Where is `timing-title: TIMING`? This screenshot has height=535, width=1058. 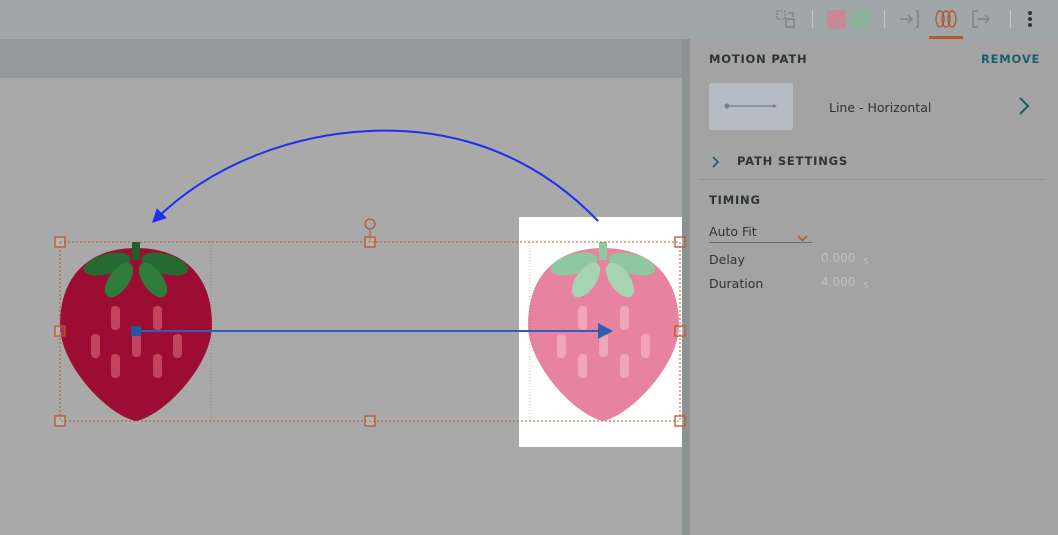
timing-title: TIMING is located at coordinates (735, 200).